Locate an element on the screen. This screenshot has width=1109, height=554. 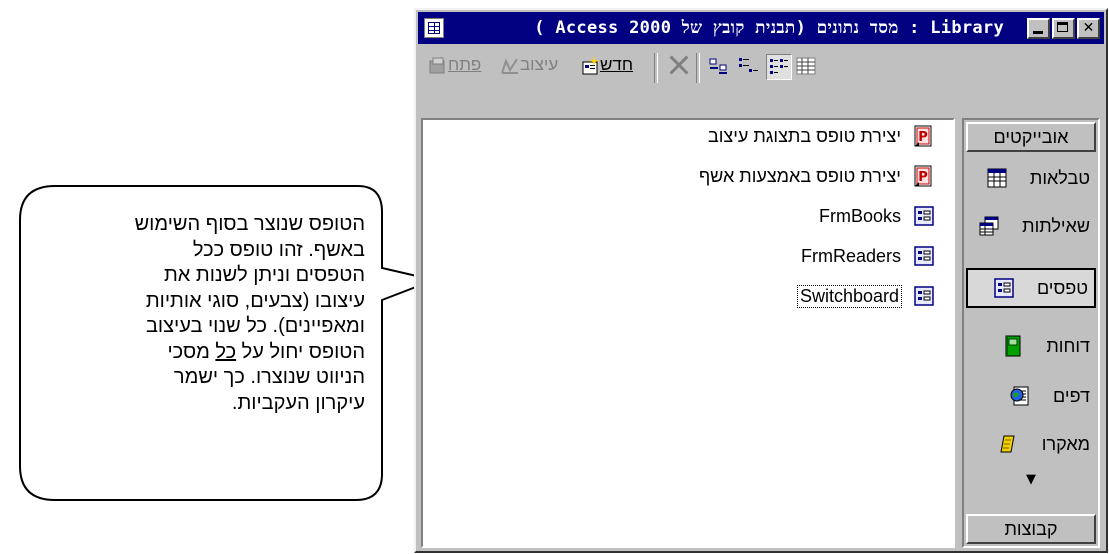
objects-item-tables: טבלאות is located at coordinates (1031, 178).